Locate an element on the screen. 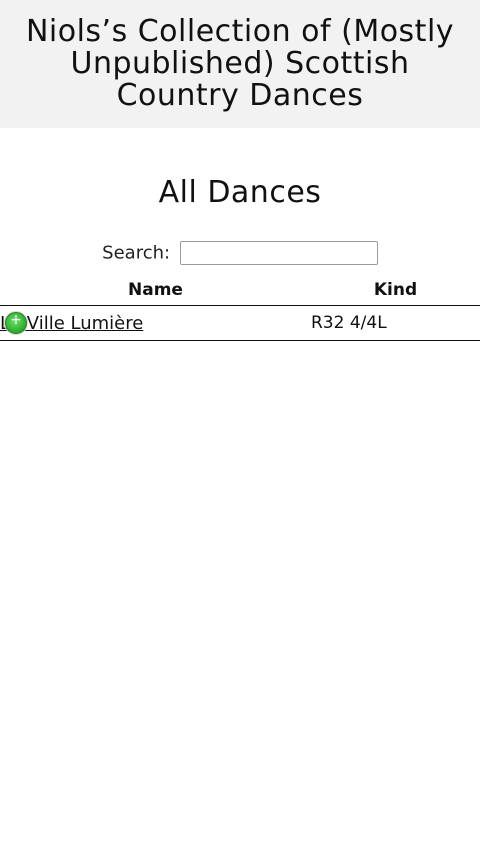  search-input is located at coordinates (278, 253).